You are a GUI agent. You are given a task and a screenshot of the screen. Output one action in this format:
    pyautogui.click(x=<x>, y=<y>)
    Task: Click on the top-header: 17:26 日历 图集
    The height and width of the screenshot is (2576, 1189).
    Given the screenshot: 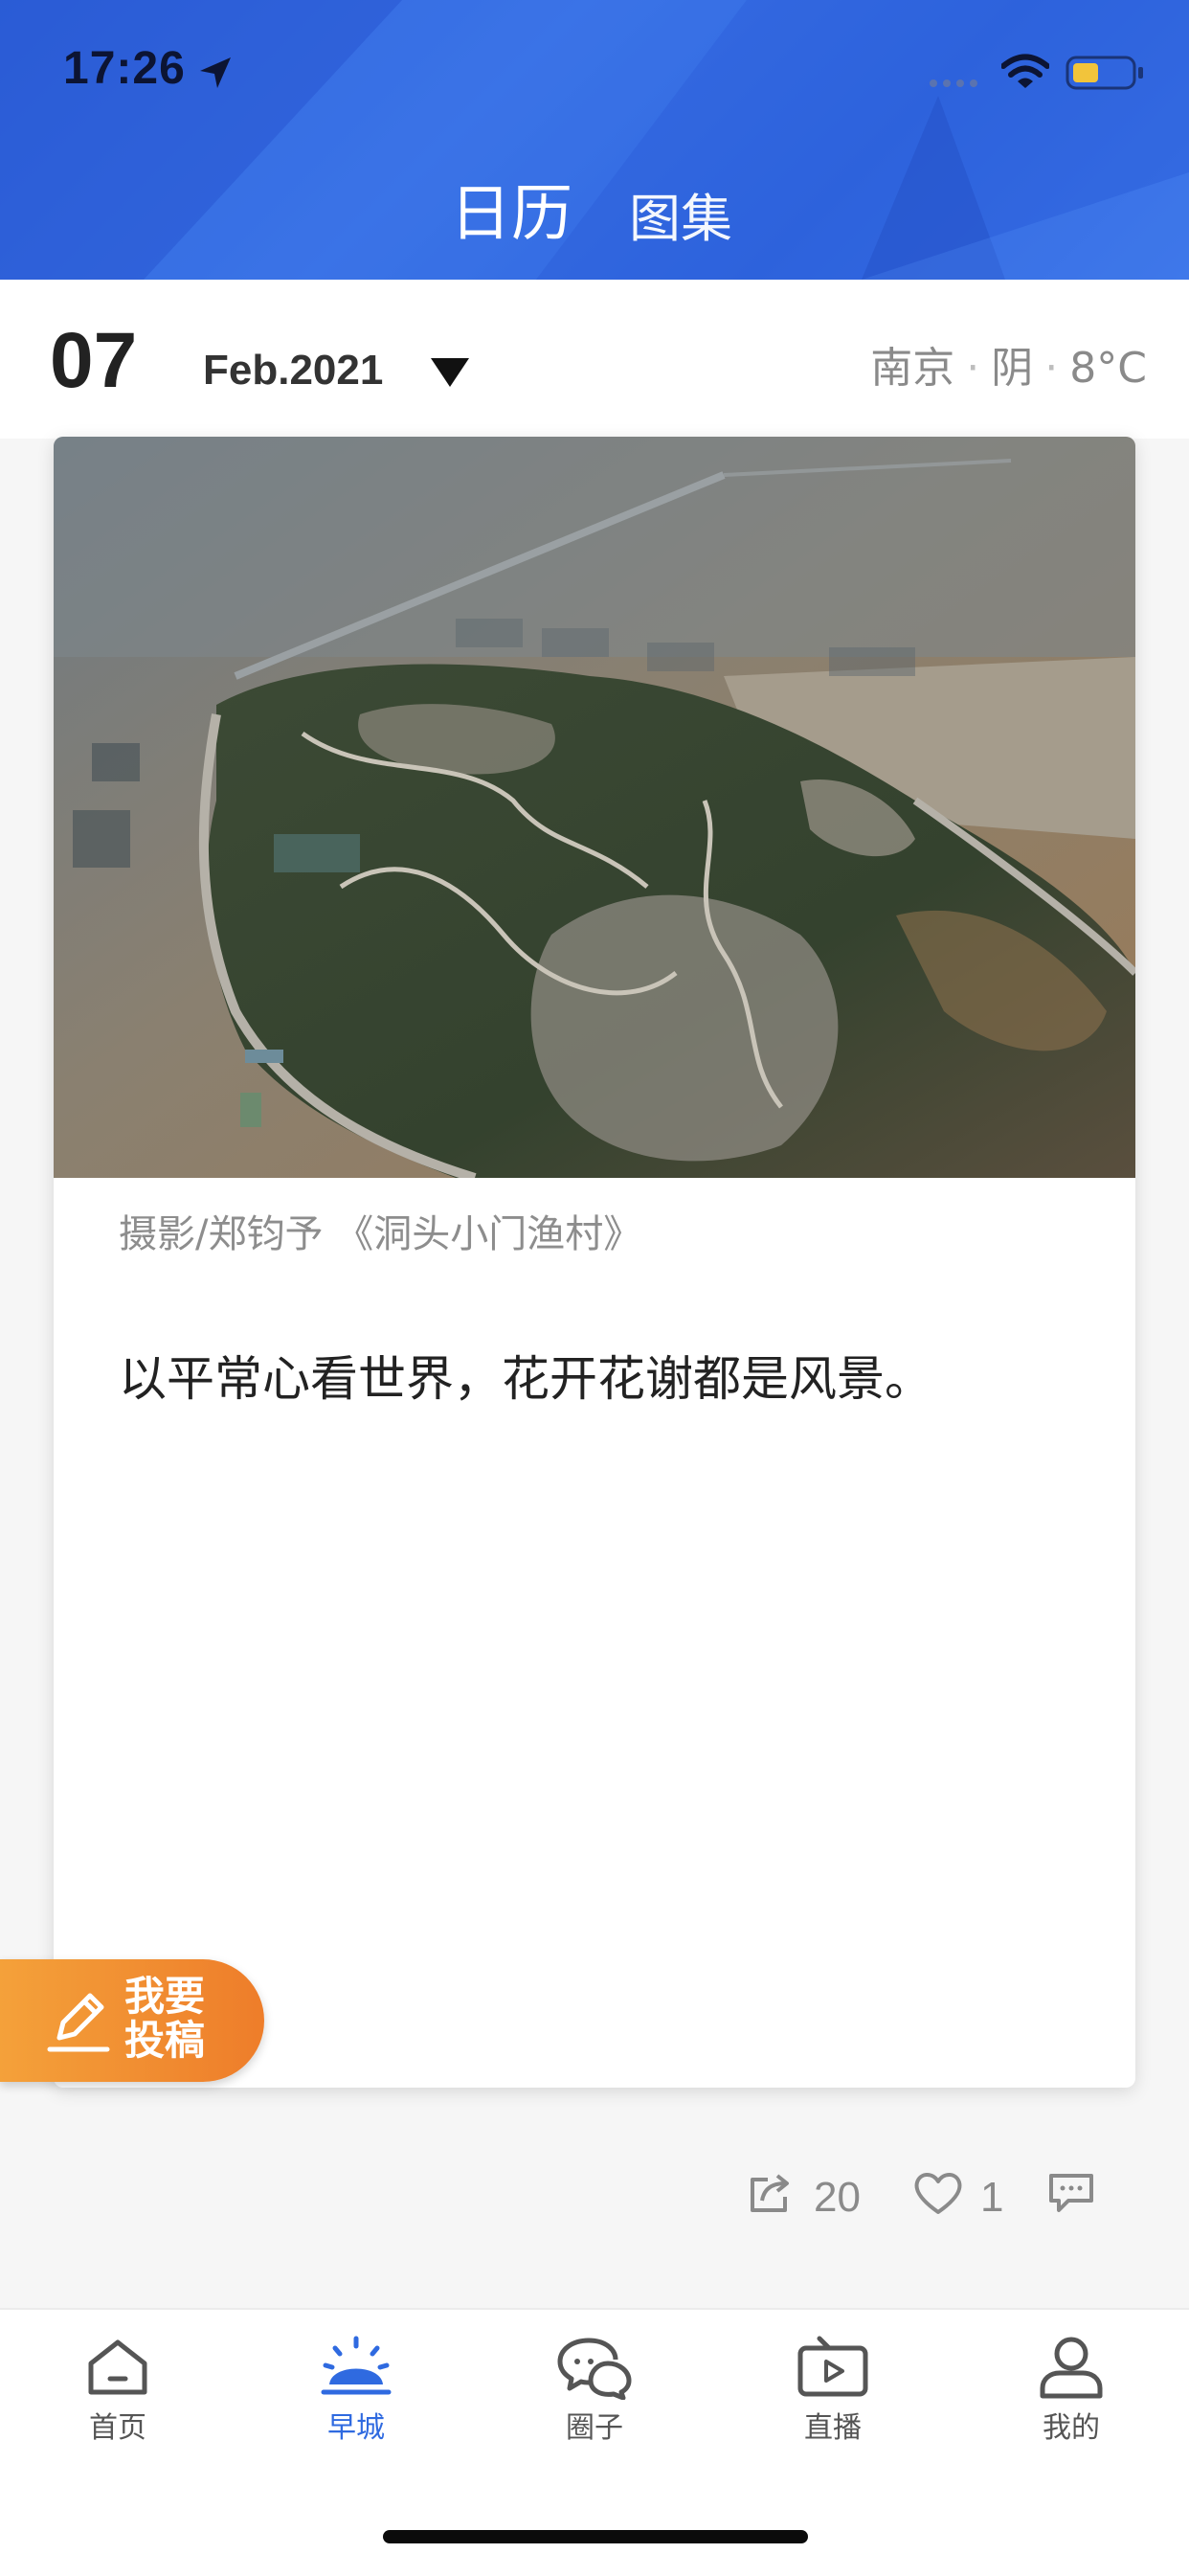 What is the action you would take?
    pyautogui.click(x=594, y=140)
    